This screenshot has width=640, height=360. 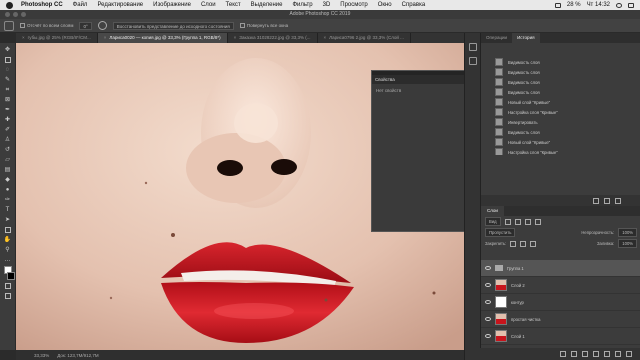 I want to click on trash-icon, so click(x=618, y=200).